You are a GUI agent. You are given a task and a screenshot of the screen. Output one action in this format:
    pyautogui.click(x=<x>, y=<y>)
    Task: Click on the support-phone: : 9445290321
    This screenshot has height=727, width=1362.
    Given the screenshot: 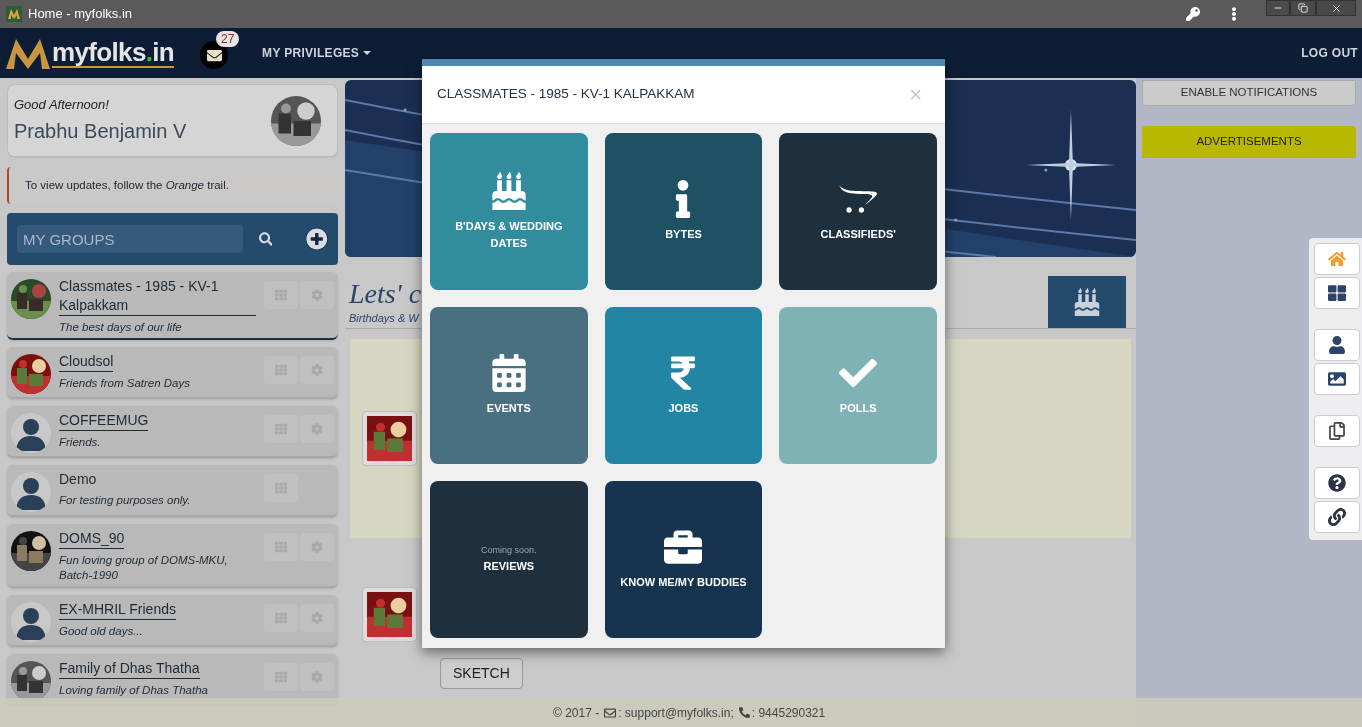 What is the action you would take?
    pyautogui.click(x=788, y=713)
    